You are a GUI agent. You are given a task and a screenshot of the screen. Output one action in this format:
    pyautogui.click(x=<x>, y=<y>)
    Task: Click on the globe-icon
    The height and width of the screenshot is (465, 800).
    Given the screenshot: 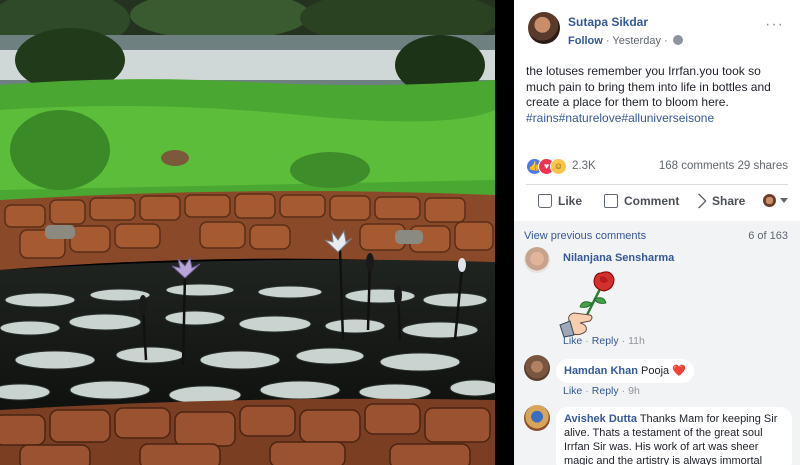 What is the action you would take?
    pyautogui.click(x=677, y=40)
    